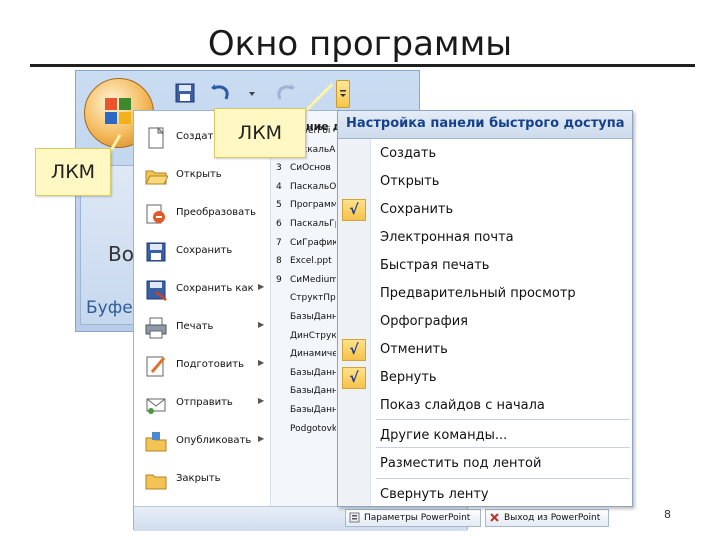 This screenshot has height=540, width=720. Describe the element at coordinates (434, 494) in the screenshot. I see `qat-menu-item-label: Свернуть ленту` at that location.